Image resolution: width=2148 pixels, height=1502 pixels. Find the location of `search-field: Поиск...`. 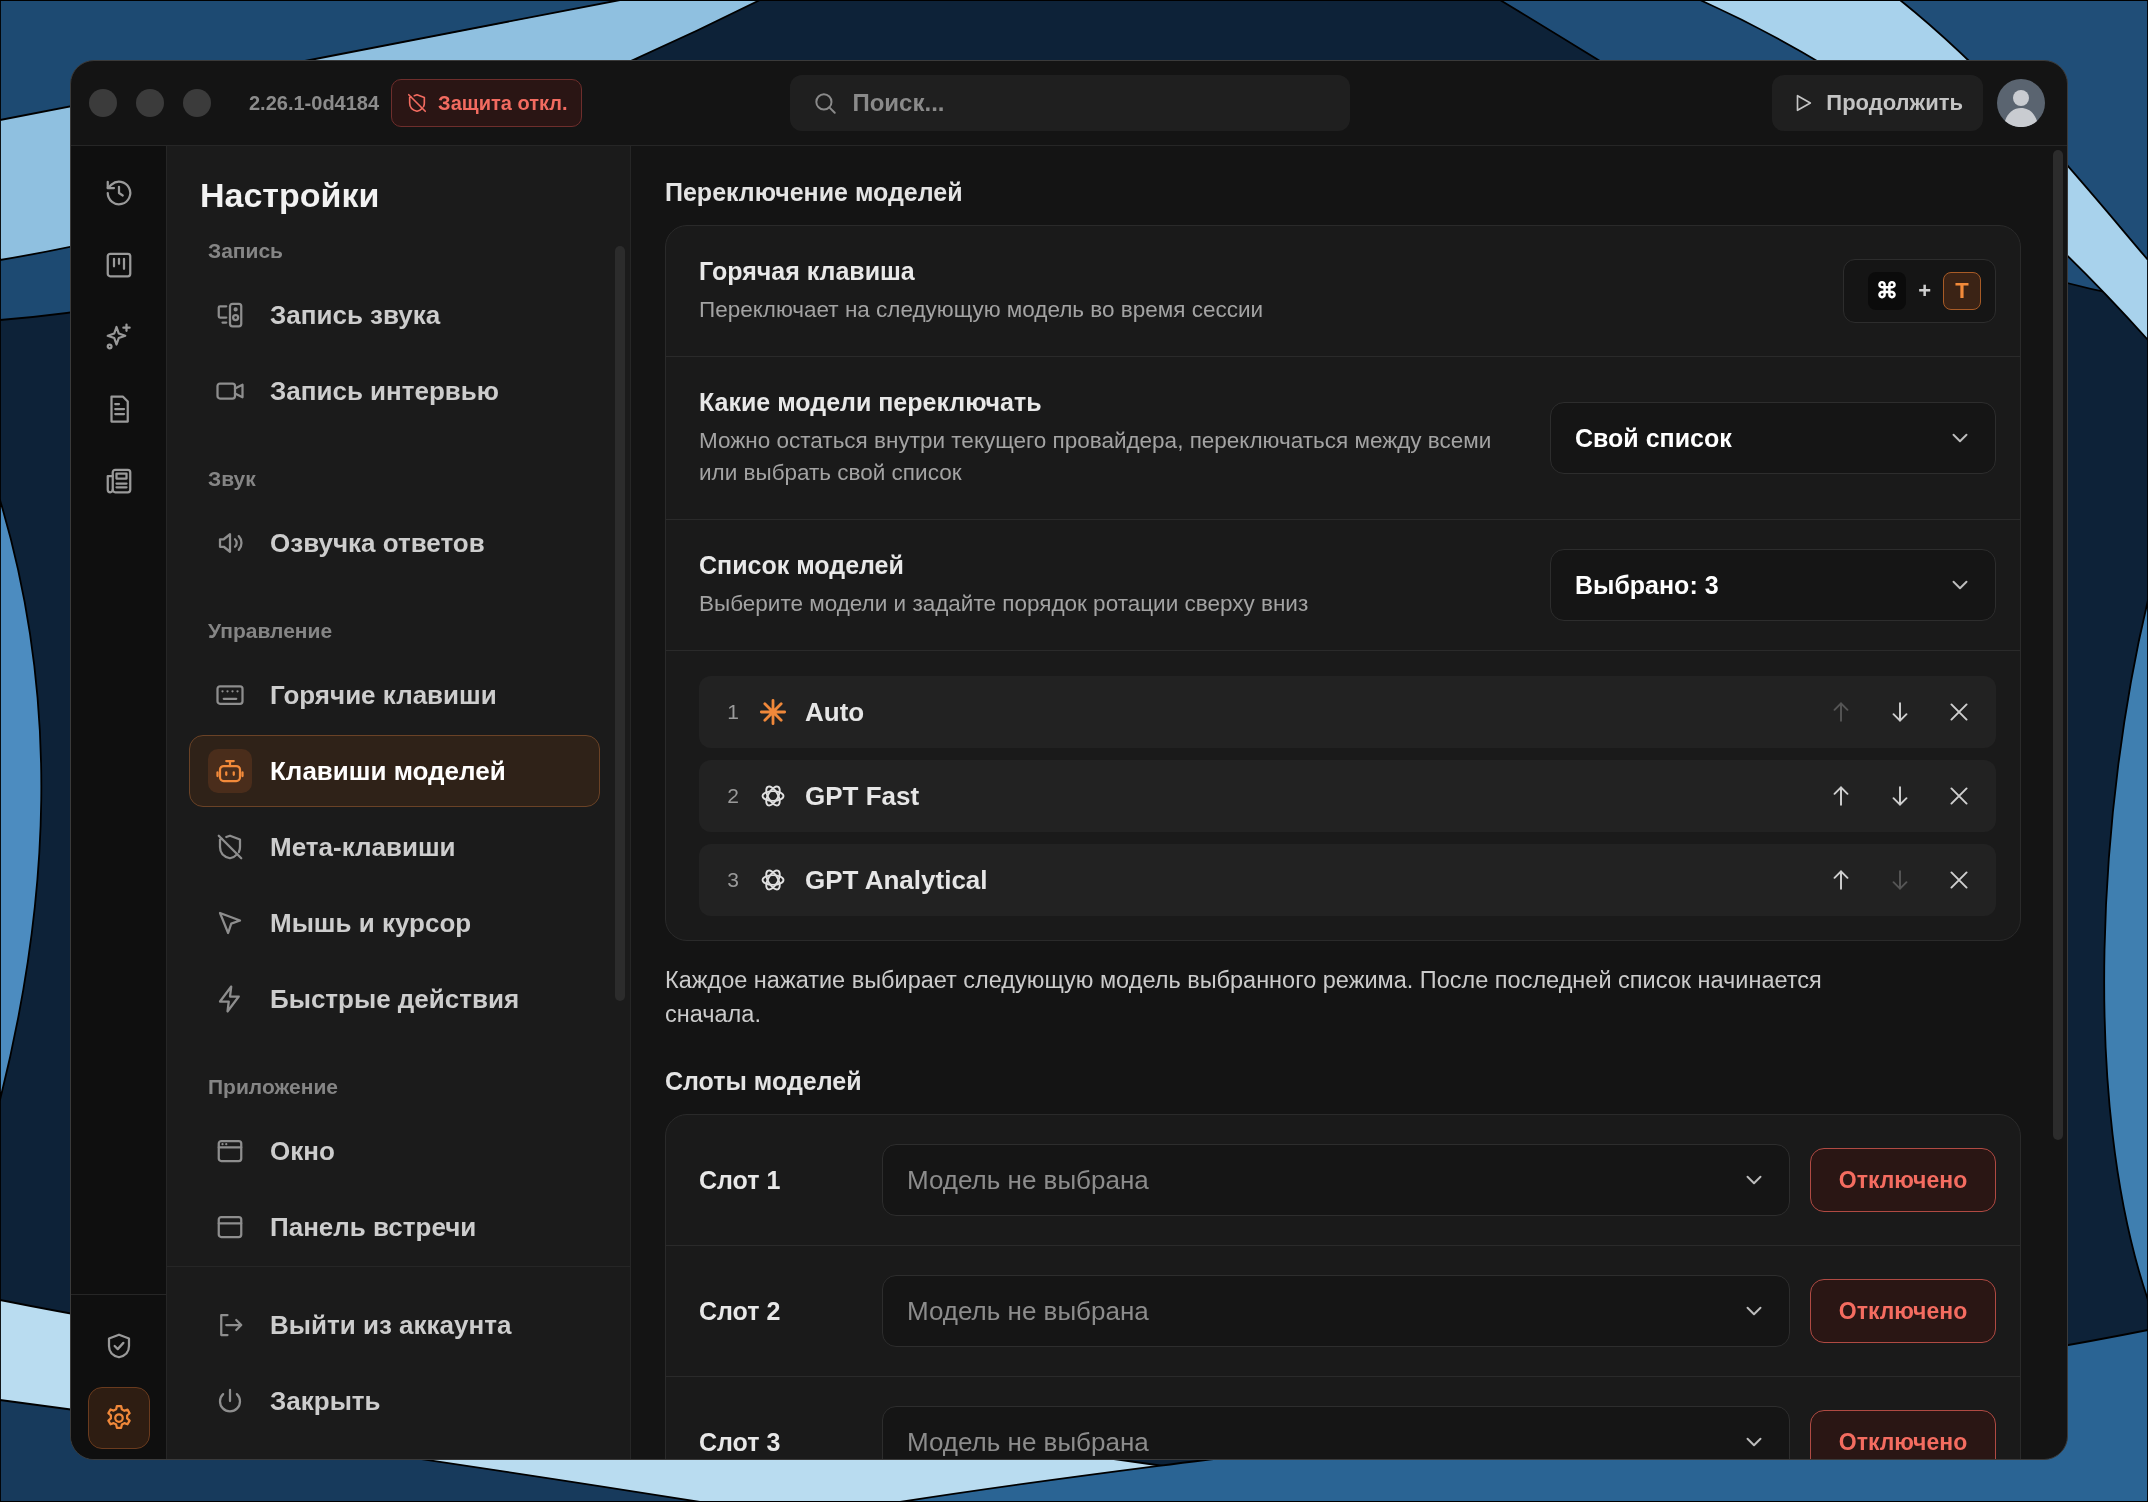

search-field: Поиск... is located at coordinates (1070, 103).